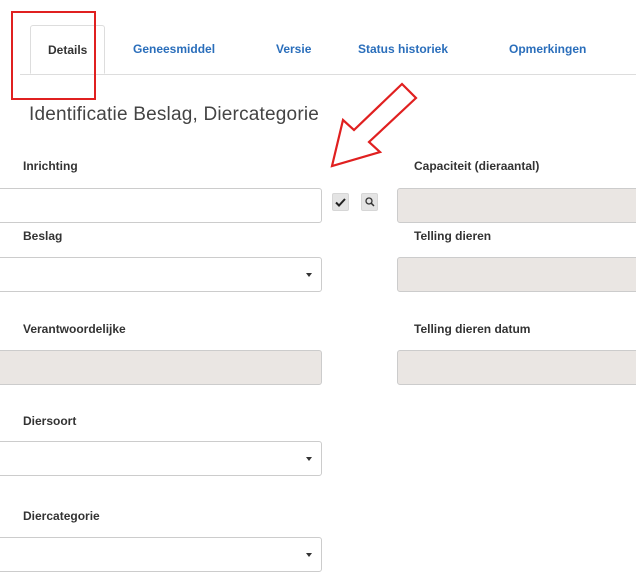 This screenshot has width=636, height=572. I want to click on telling-dieren-datum-field, so click(516, 367).